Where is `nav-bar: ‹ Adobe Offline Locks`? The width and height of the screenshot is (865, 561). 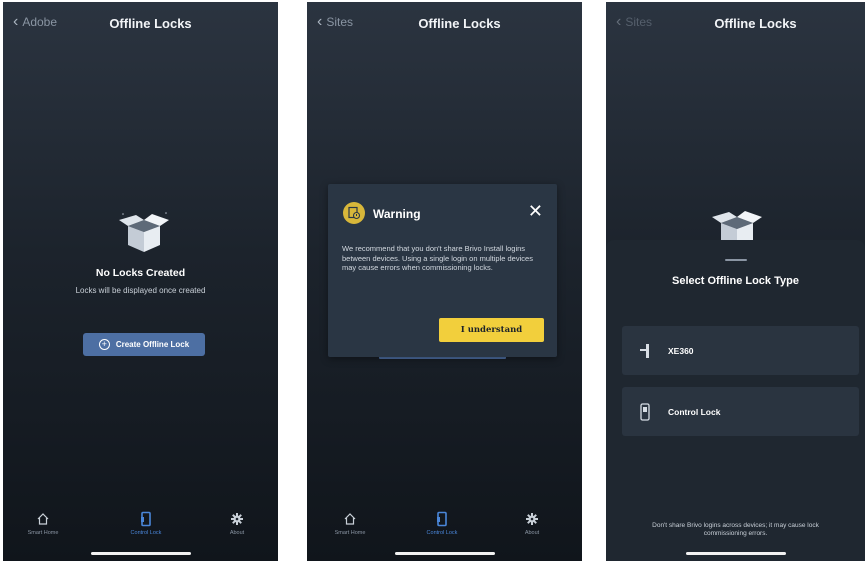
nav-bar: ‹ Adobe Offline Locks is located at coordinates (140, 24).